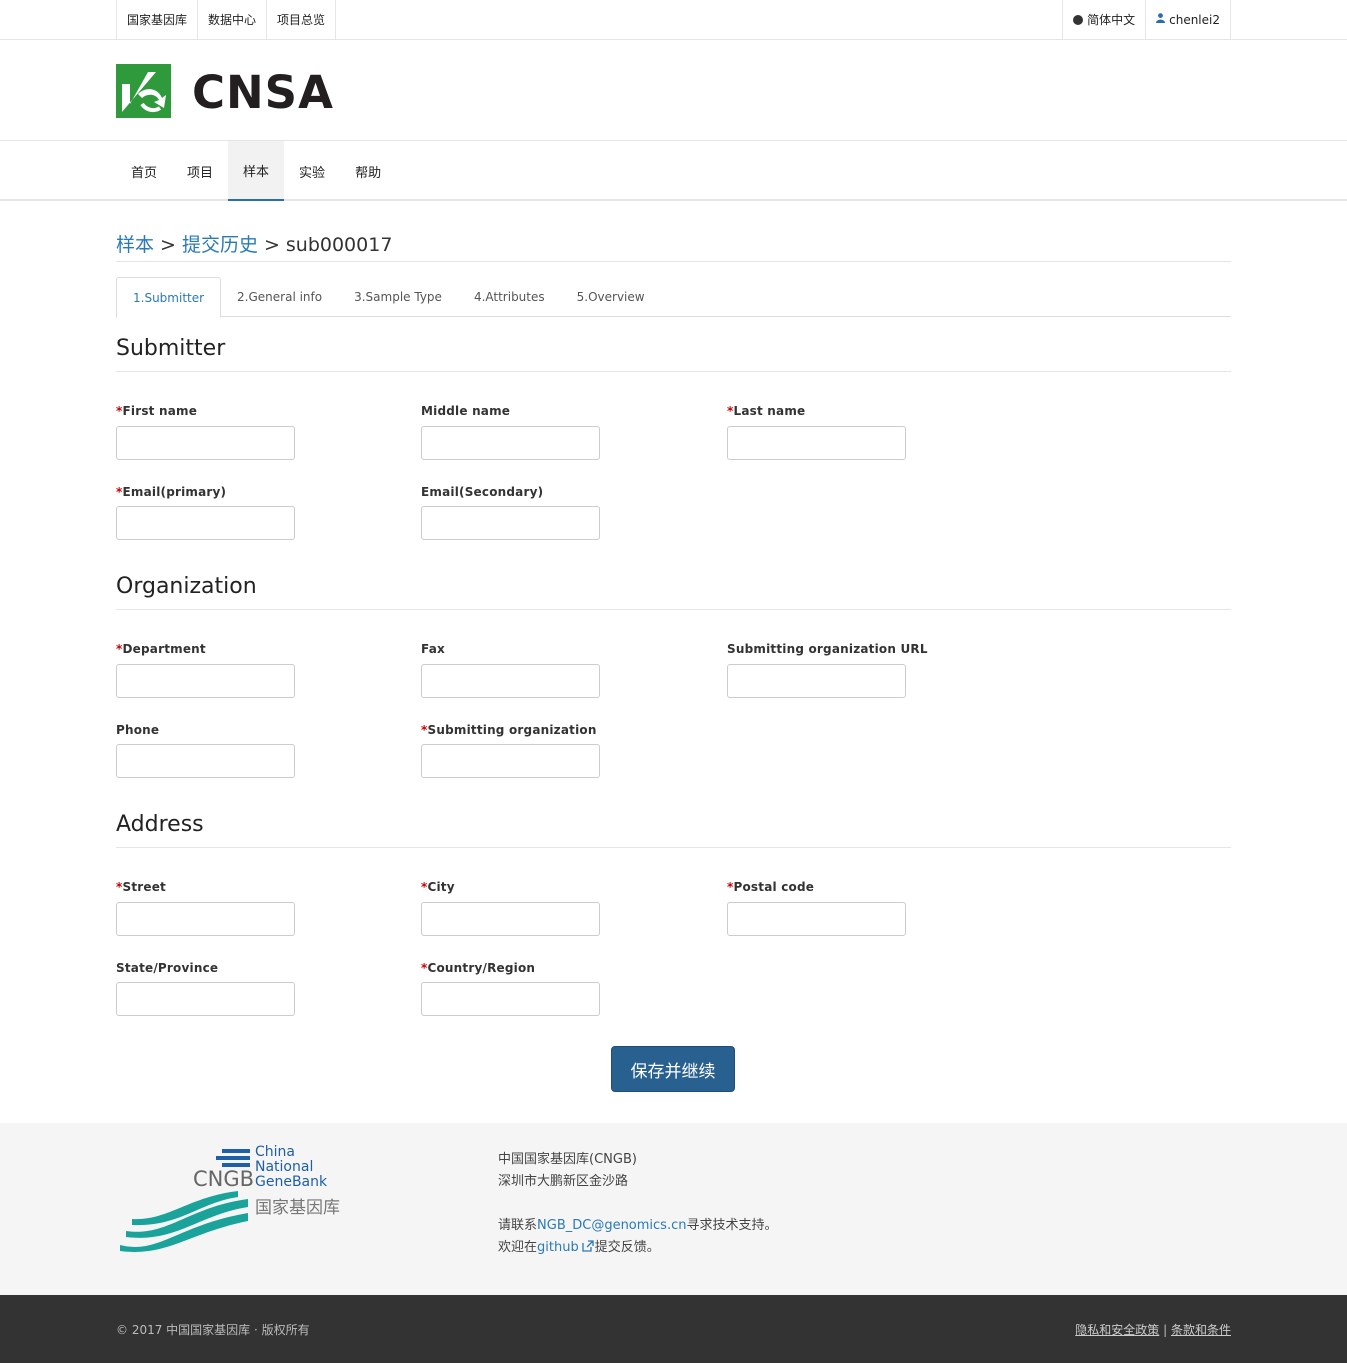  What do you see at coordinates (1117, 1330) in the screenshot?
I see `privacy-link: 隐私和安全政策` at bounding box center [1117, 1330].